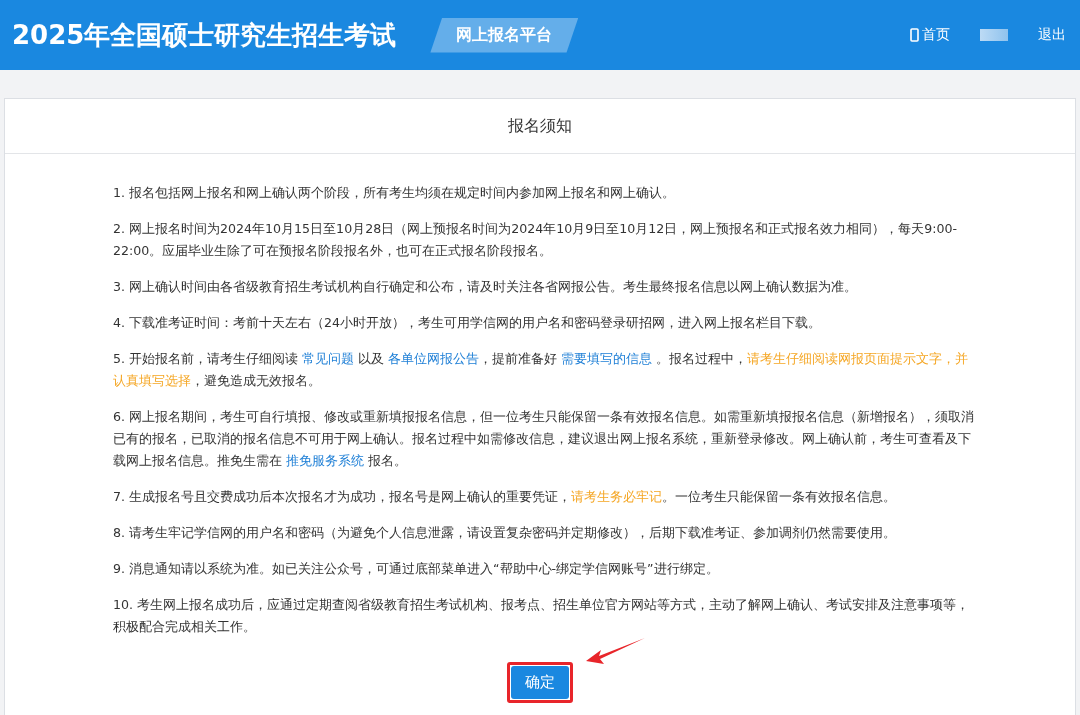 The height and width of the screenshot is (715, 1080). Describe the element at coordinates (395, 193) in the screenshot. I see `notice-paragraph: 1. 报名包括网上报名和网上确认两个阶段，所有考生均须在规定时间内参加网上报名和网上确认。` at that location.